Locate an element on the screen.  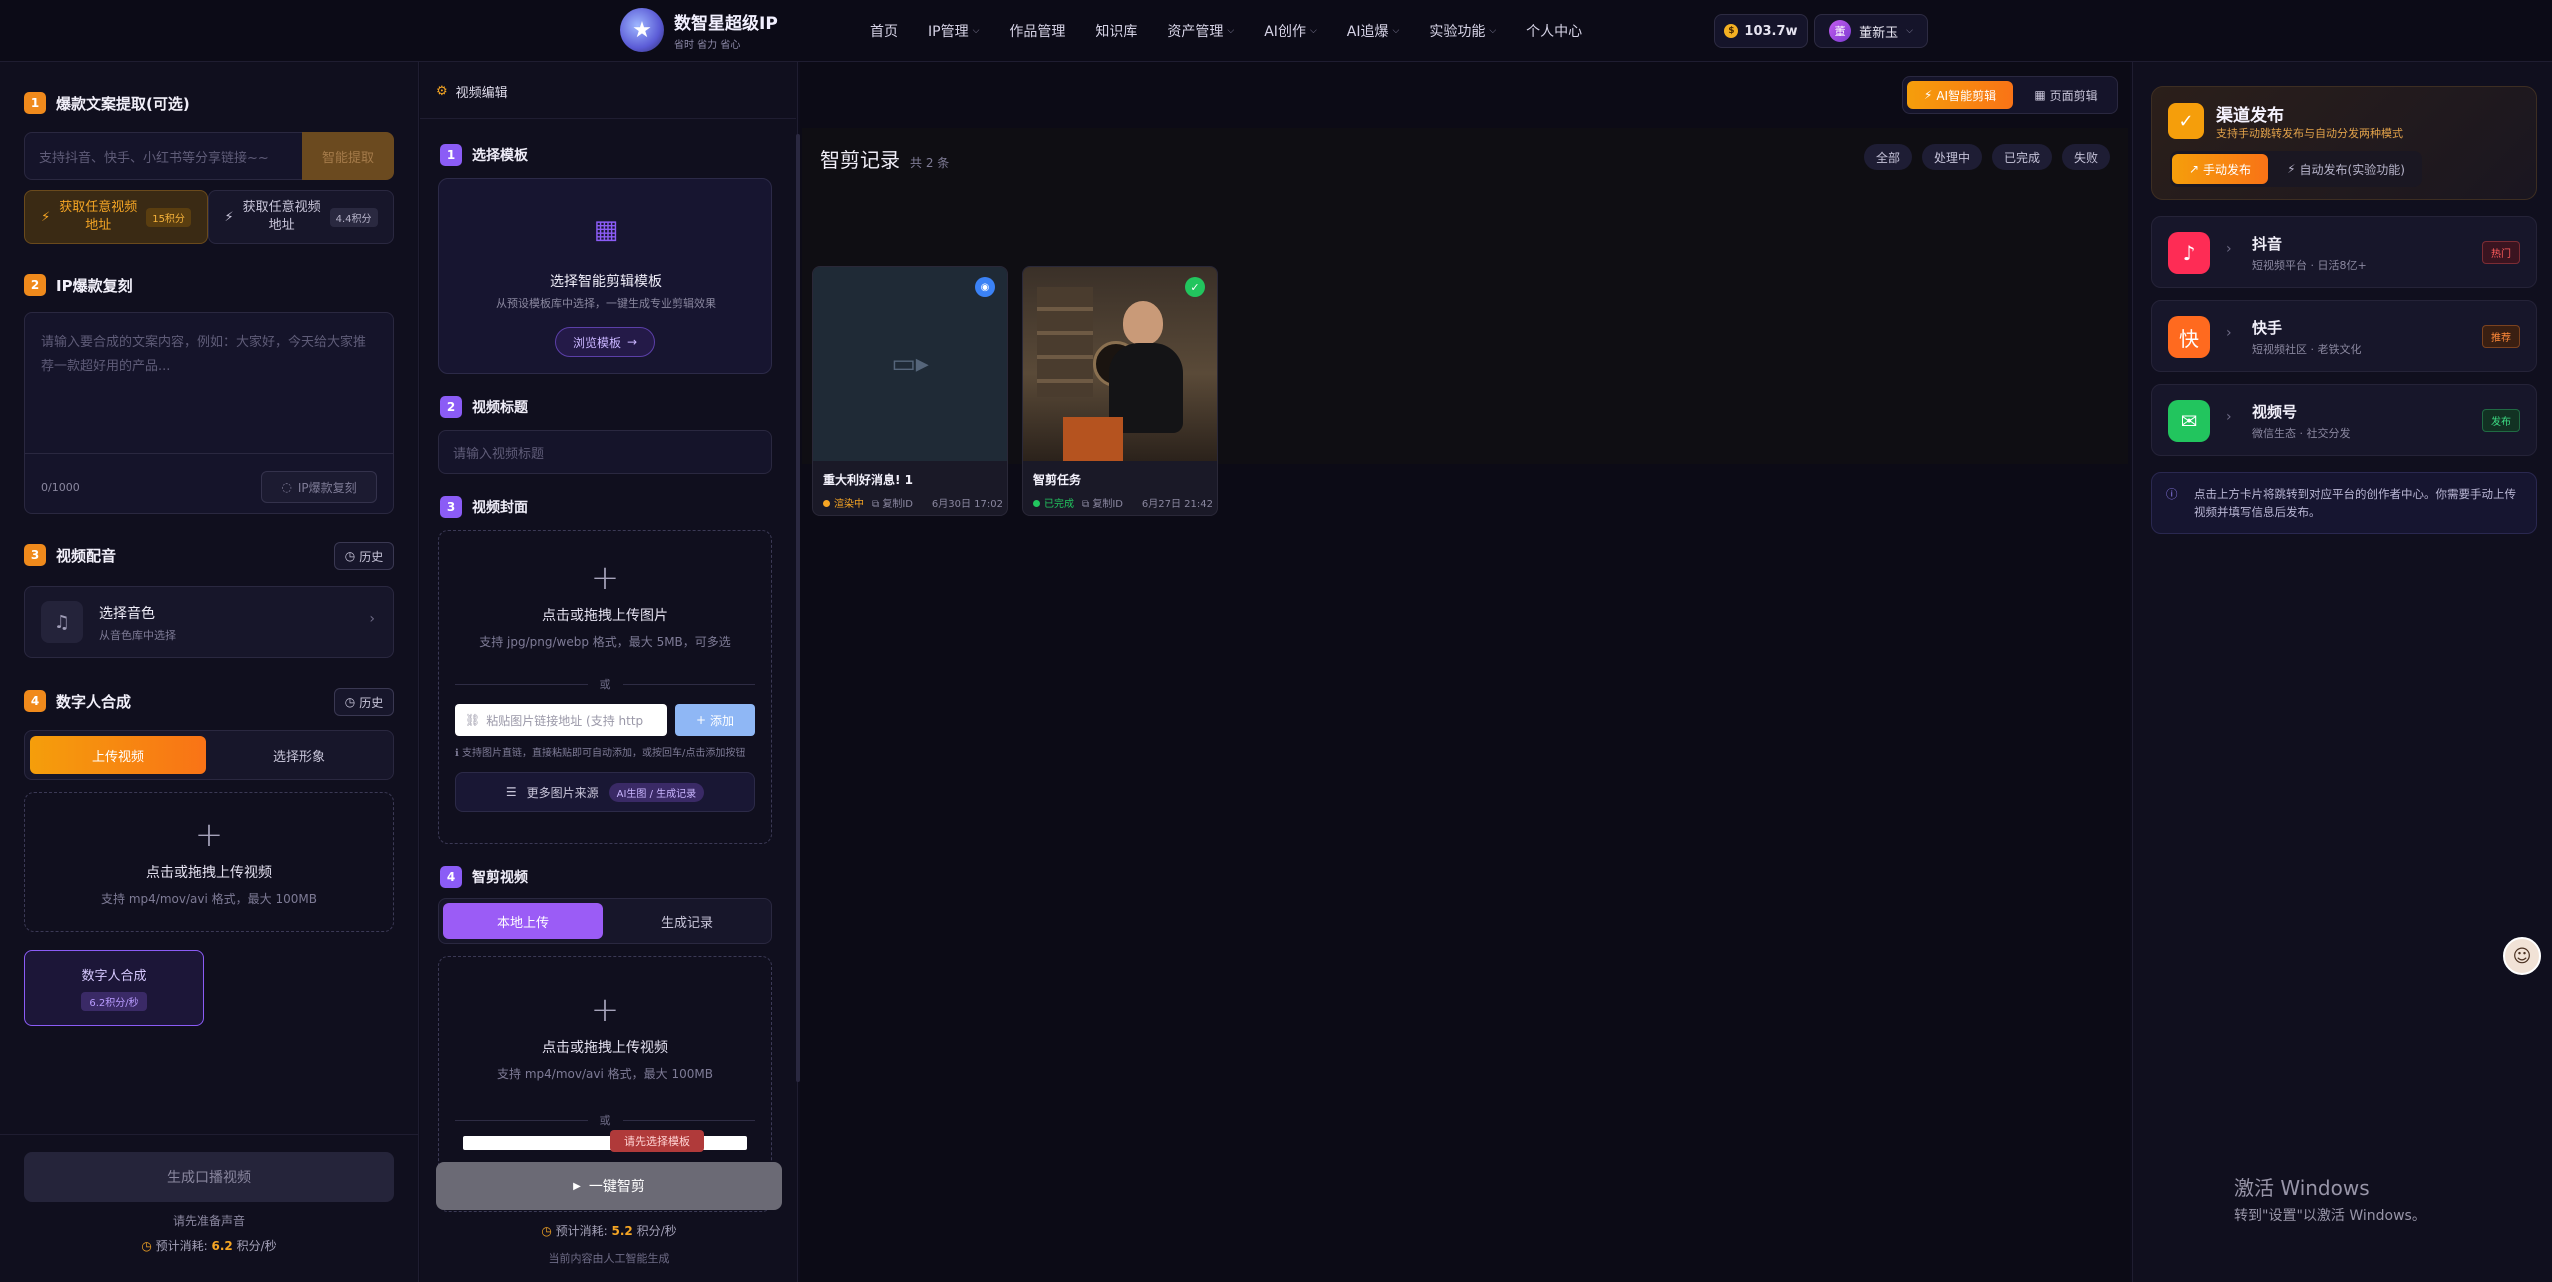
add-image-link-button: + 添加 is located at coordinates (715, 720).